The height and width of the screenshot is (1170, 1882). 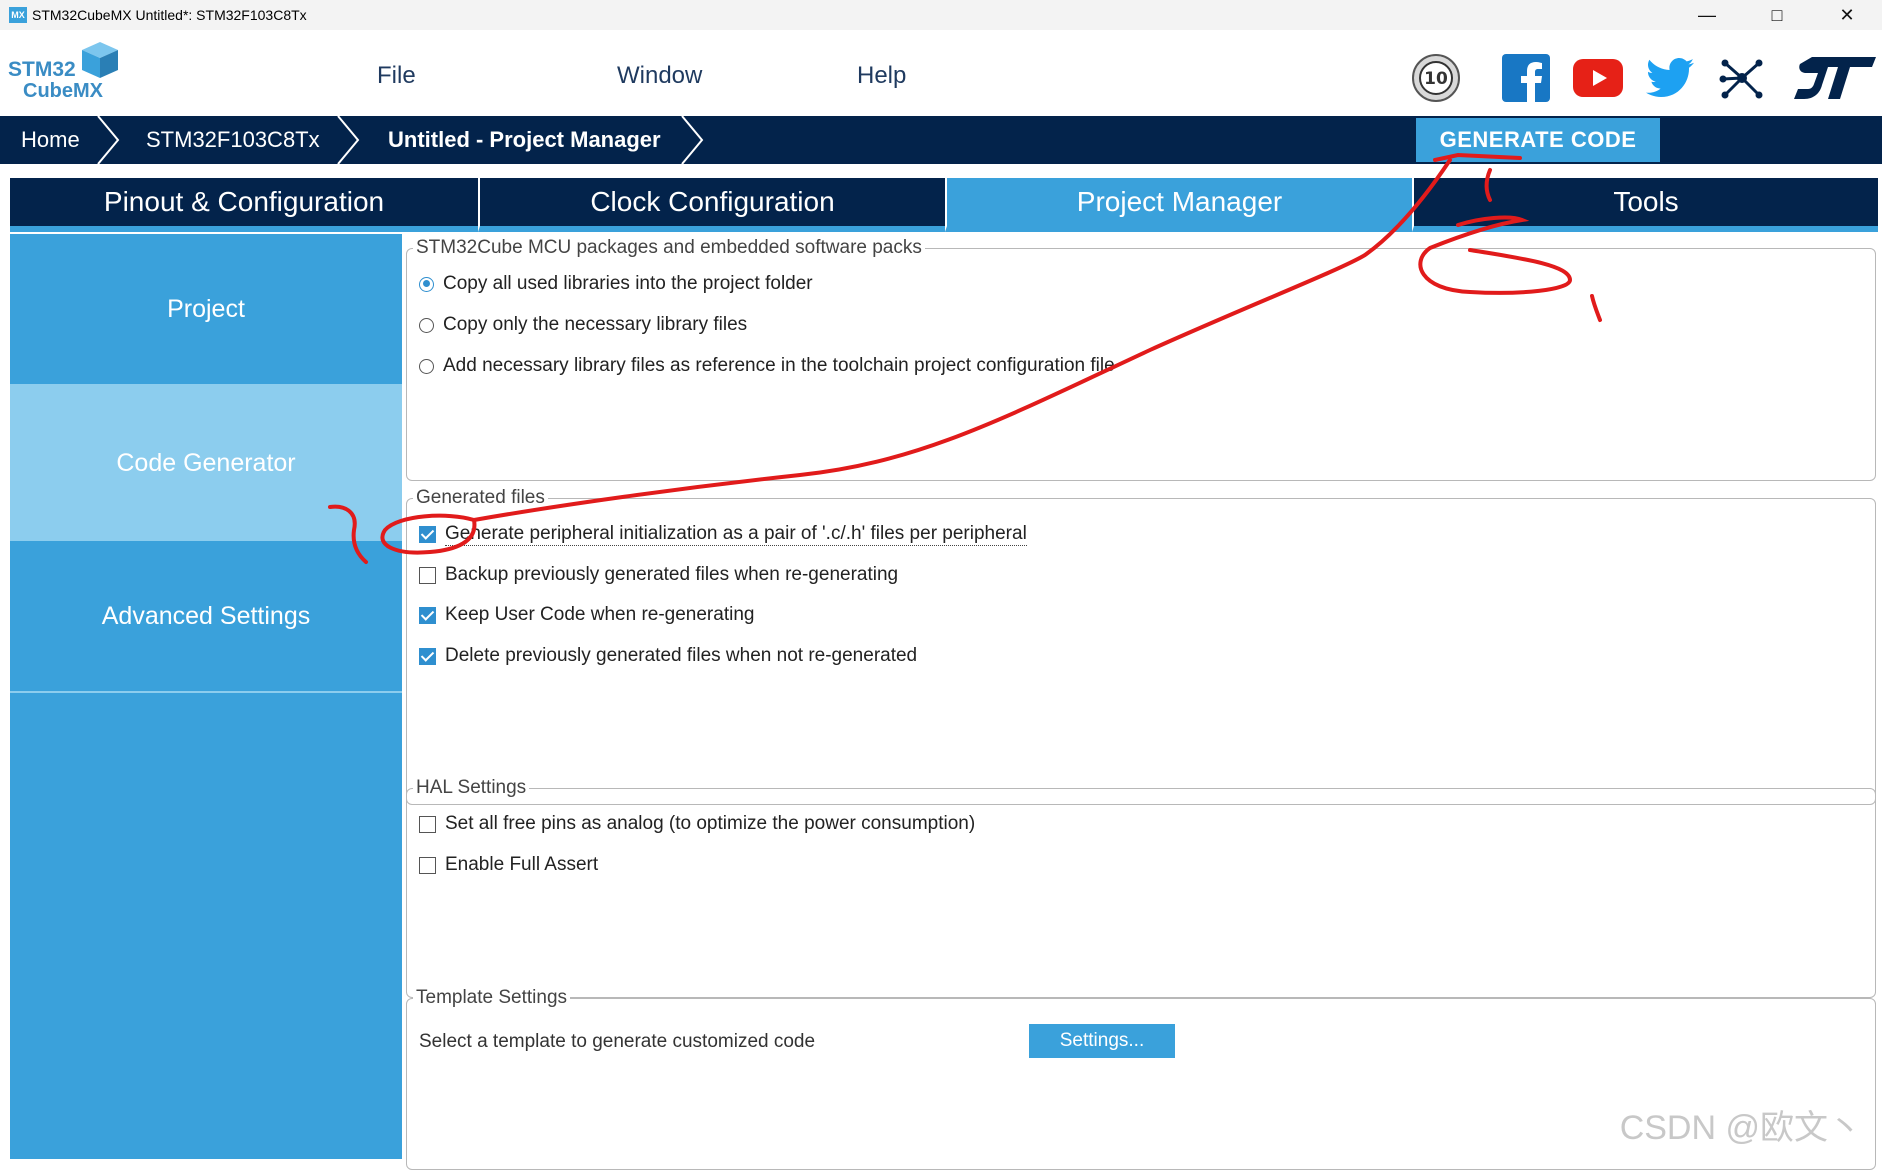 What do you see at coordinates (244, 205) in the screenshot?
I see `tab-pinout-configuration: Pinout & Configuration` at bounding box center [244, 205].